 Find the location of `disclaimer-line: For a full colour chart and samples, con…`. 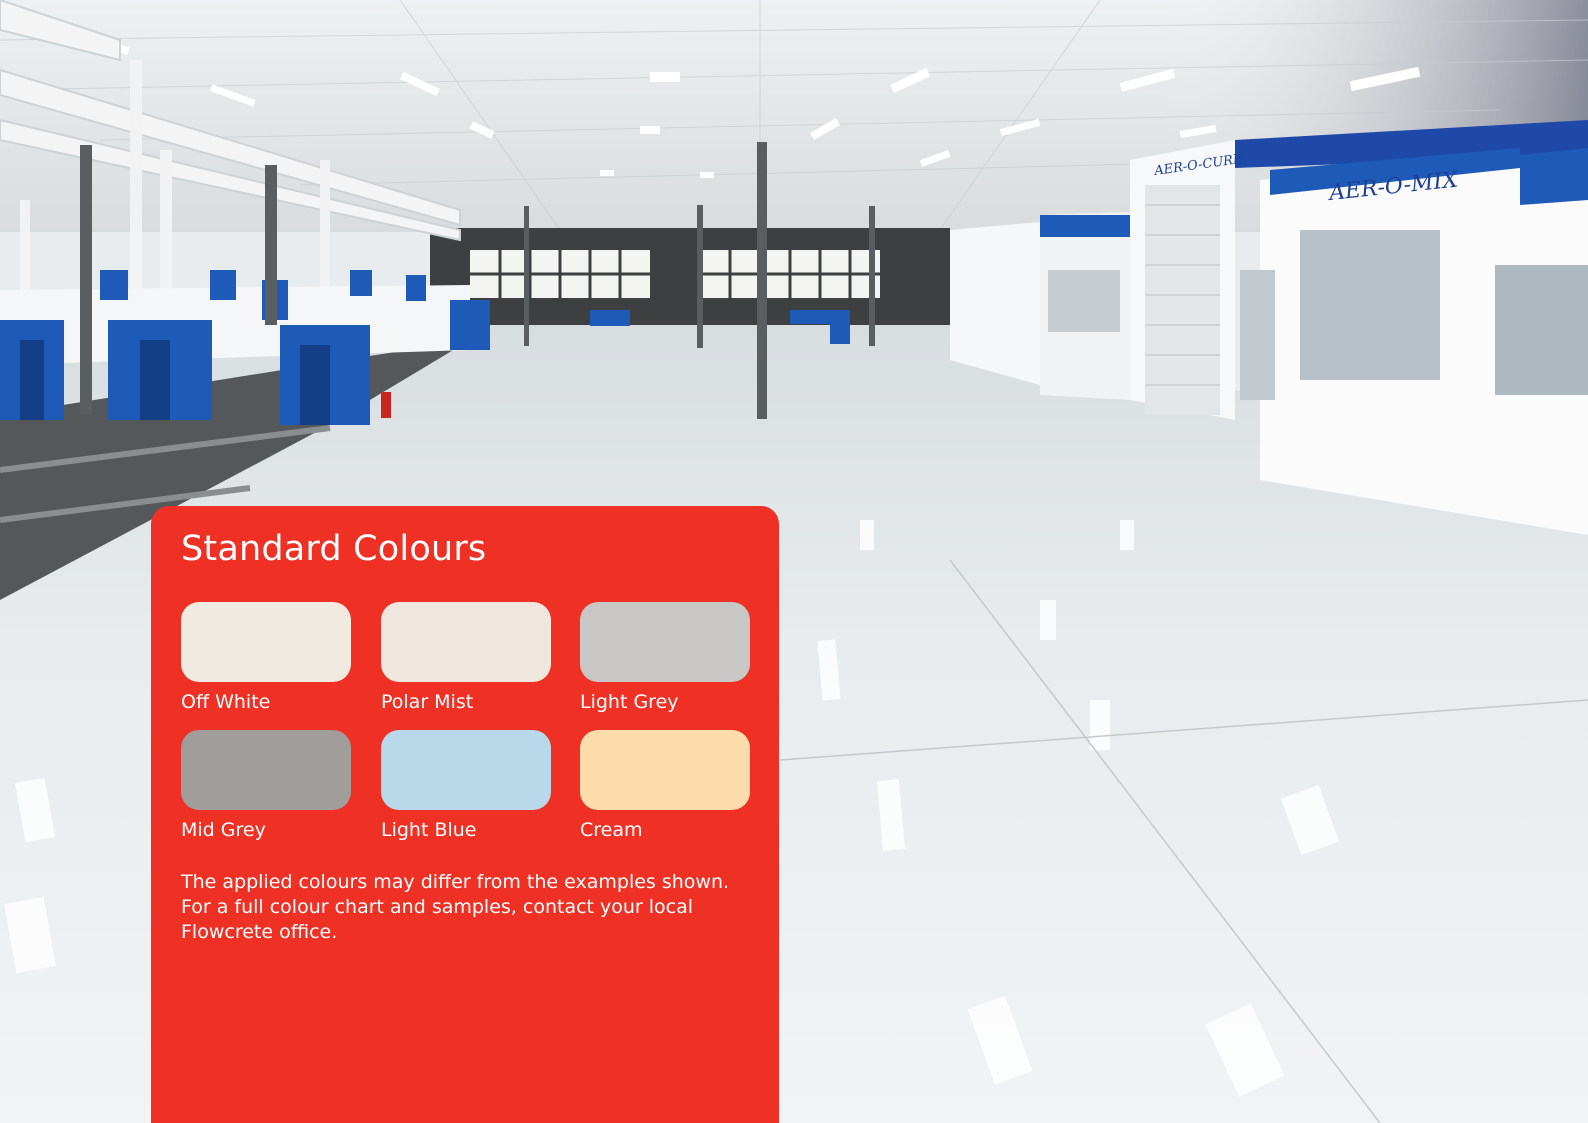

disclaimer-line: For a full colour chart and samples, con… is located at coordinates (437, 907).